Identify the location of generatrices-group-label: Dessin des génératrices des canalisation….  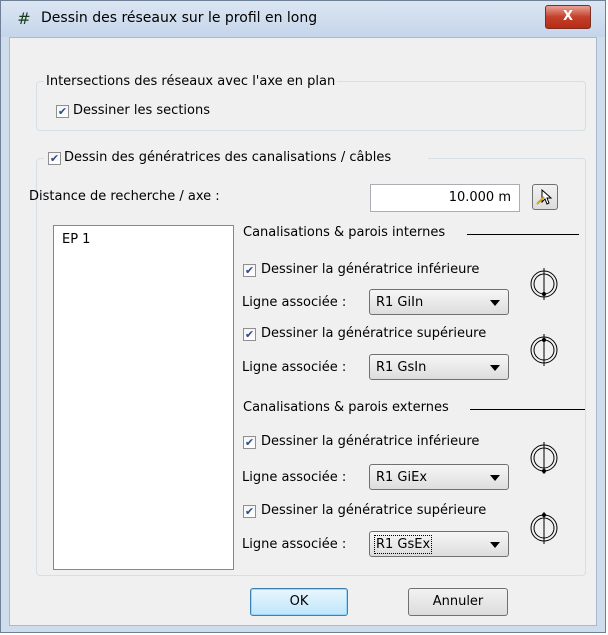
(228, 157).